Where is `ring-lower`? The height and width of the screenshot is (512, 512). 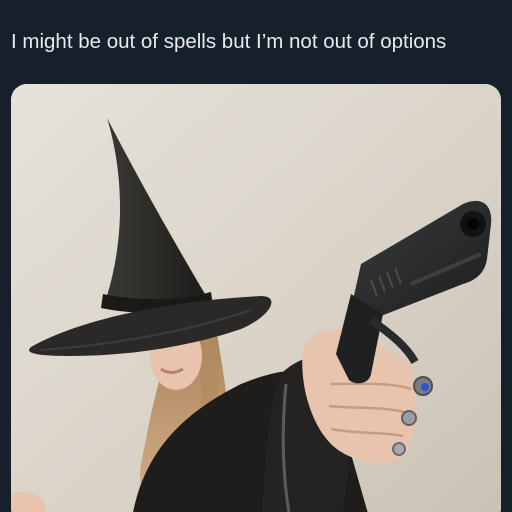
ring-lower is located at coordinates (399, 449).